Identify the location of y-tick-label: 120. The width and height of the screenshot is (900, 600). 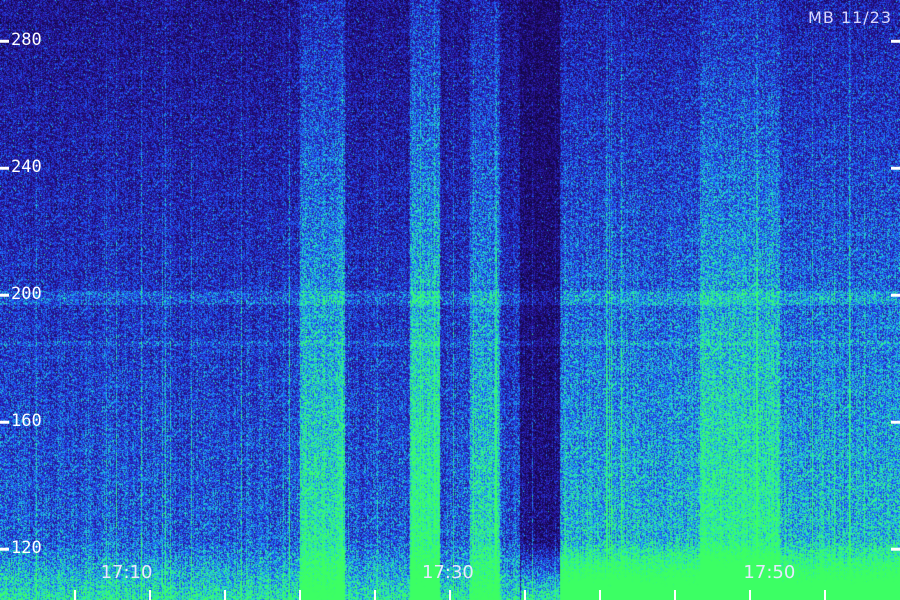
(26, 548).